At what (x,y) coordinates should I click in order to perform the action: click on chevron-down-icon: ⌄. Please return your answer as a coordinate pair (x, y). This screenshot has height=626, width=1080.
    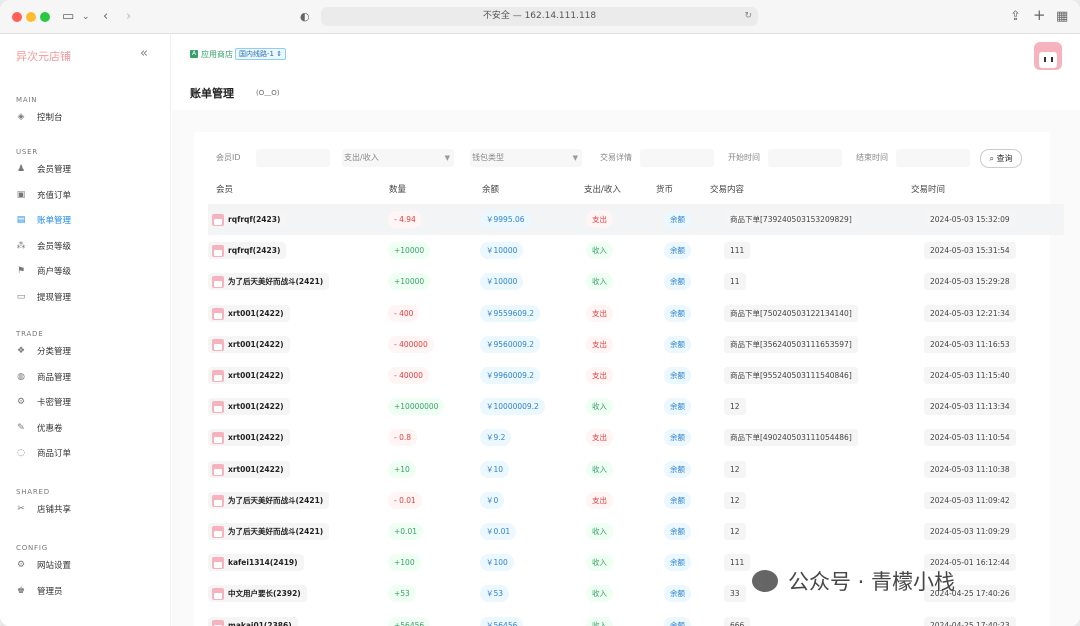
    Looking at the image, I should click on (86, 17).